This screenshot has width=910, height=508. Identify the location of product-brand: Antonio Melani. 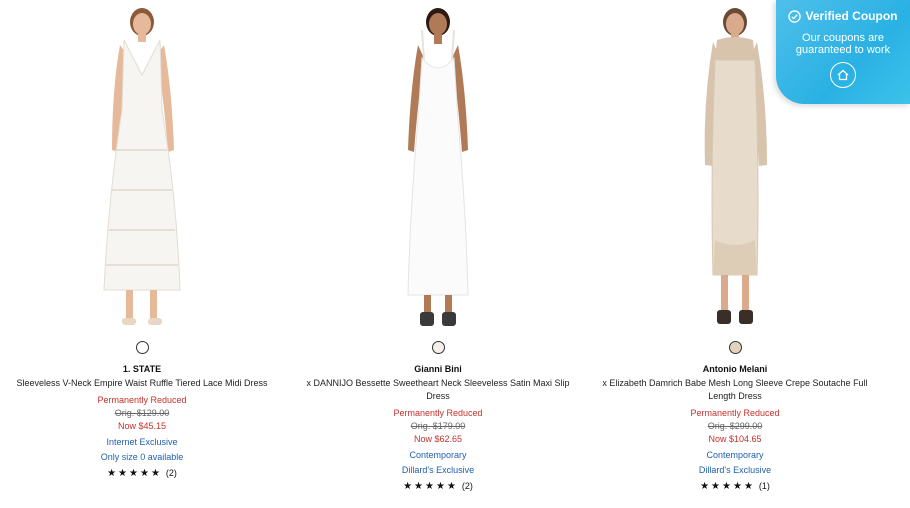
(735, 369).